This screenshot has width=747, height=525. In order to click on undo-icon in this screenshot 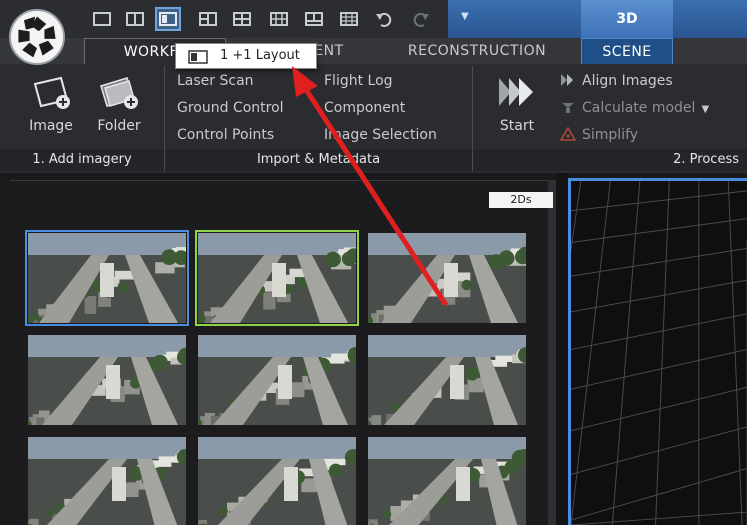, I will do `click(384, 19)`.